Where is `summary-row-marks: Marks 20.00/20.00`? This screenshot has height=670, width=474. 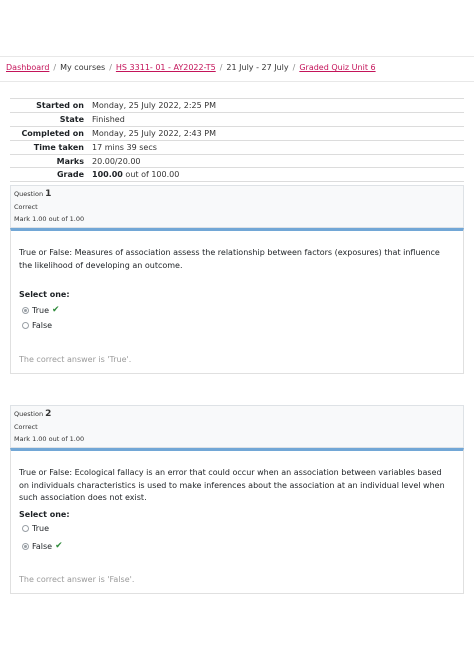
summary-row-marks: Marks 20.00/20.00 is located at coordinates (237, 160).